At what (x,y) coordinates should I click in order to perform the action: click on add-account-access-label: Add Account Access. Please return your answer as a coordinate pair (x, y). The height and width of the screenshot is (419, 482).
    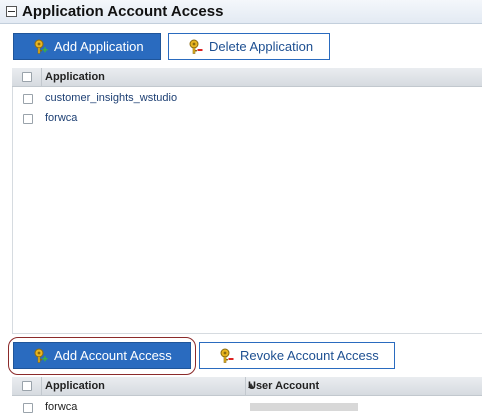
    Looking at the image, I should click on (113, 355).